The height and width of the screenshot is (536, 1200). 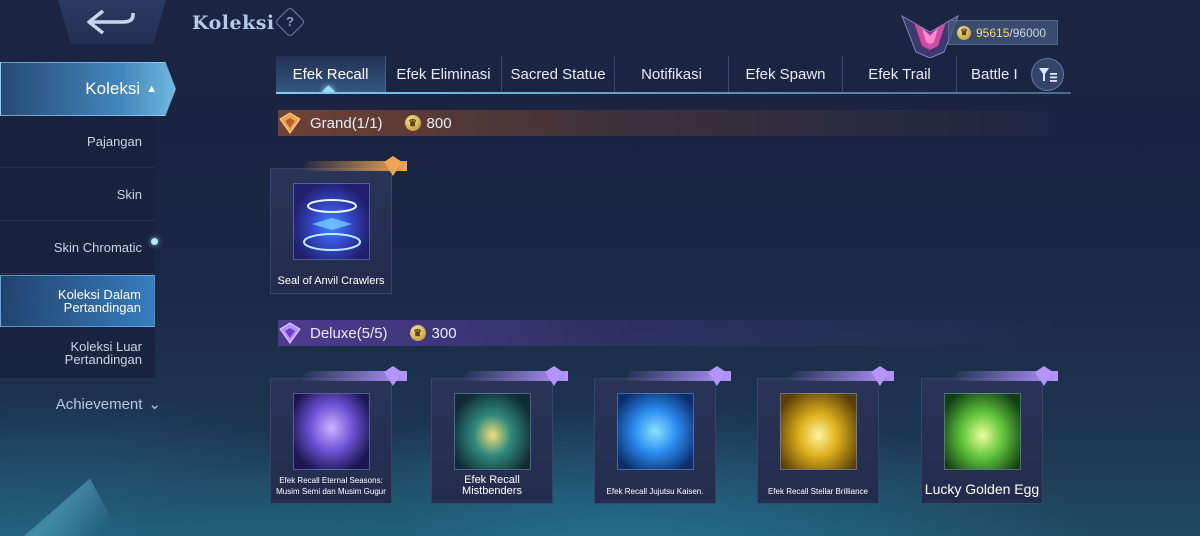 I want to click on collection-card: Lucky Golden Egg, so click(x=989, y=435).